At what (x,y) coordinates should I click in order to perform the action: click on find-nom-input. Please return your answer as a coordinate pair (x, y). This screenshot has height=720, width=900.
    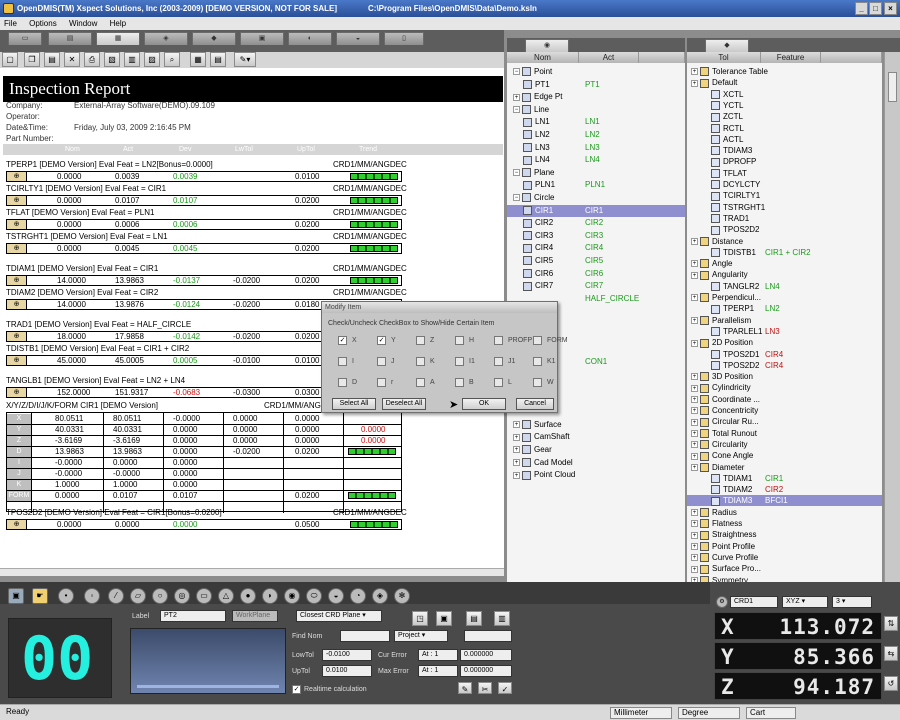
    Looking at the image, I should click on (365, 636).